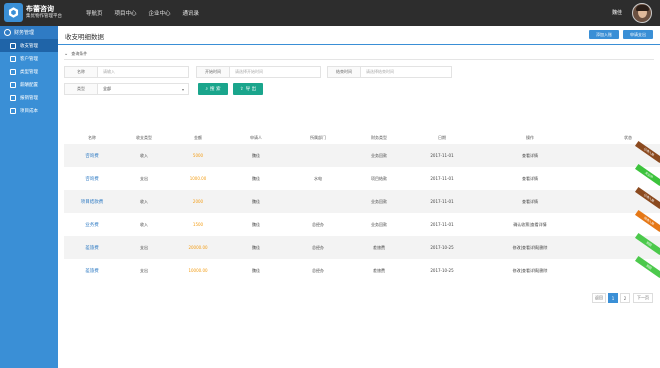 Image resolution: width=660 pixels, height=368 pixels. I want to click on sidebar-item-customers: 客户管理, so click(29, 58).